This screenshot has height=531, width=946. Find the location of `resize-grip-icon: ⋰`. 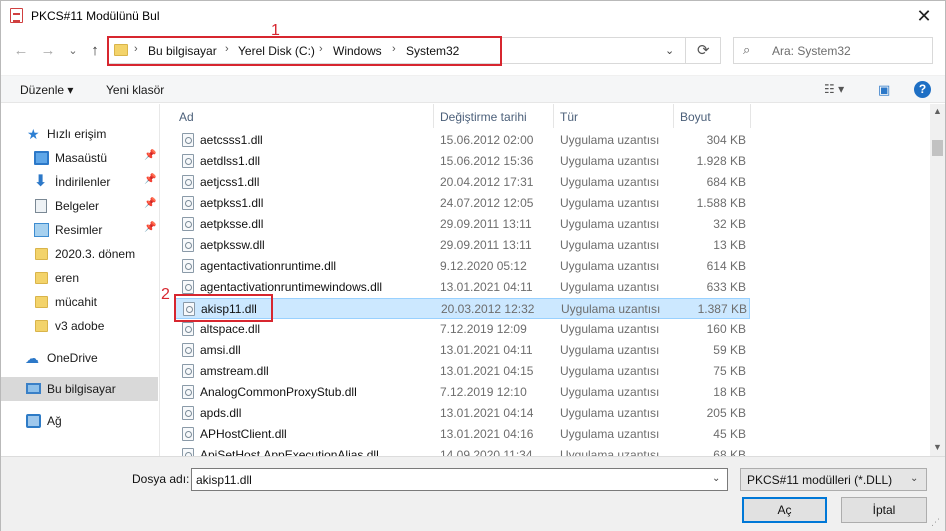

resize-grip-icon: ⋰ is located at coordinates (935, 522).